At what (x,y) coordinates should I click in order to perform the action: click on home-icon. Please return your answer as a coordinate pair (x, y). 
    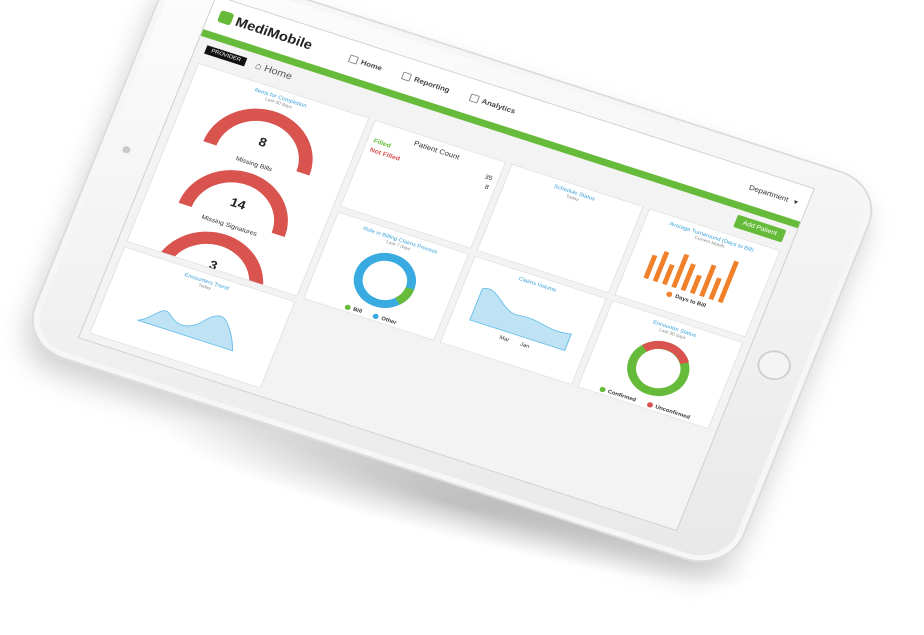
    Looking at the image, I should click on (353, 59).